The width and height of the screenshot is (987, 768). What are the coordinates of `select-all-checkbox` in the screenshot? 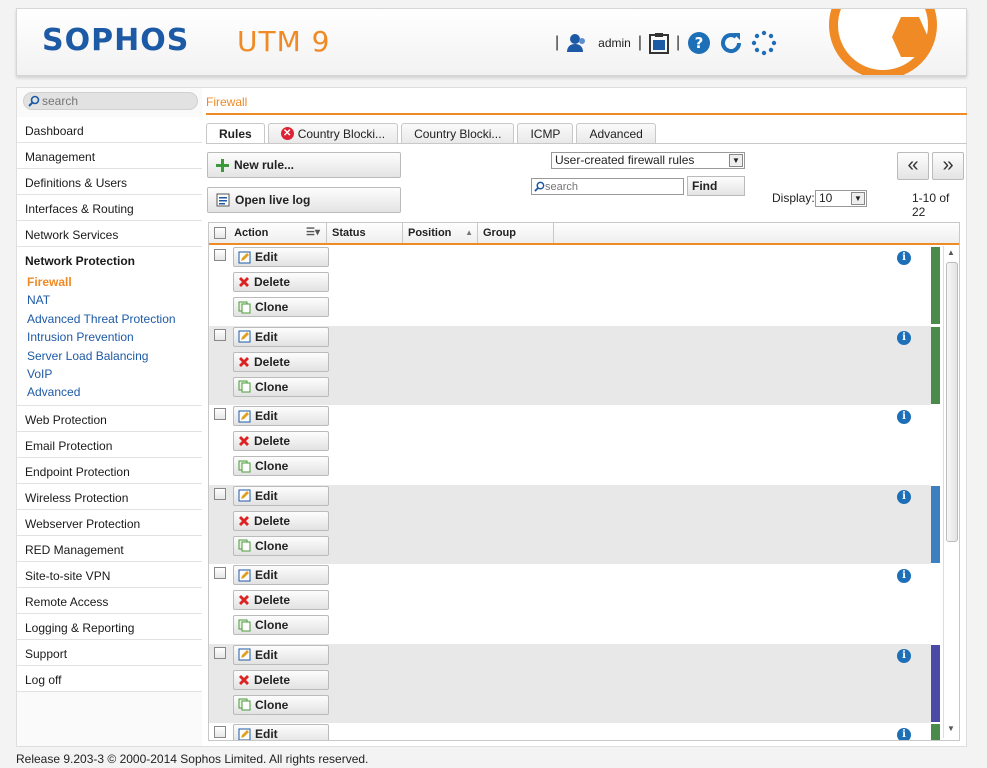 It's located at (220, 233).